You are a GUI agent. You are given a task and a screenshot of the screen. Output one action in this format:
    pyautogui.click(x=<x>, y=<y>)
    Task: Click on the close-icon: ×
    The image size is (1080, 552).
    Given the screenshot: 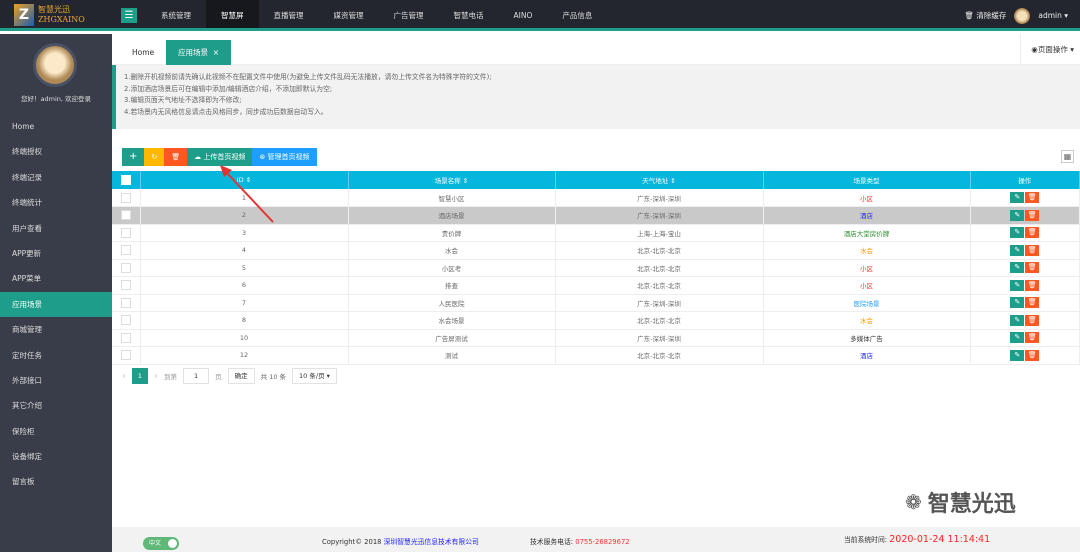 What is the action you would take?
    pyautogui.click(x=216, y=52)
    